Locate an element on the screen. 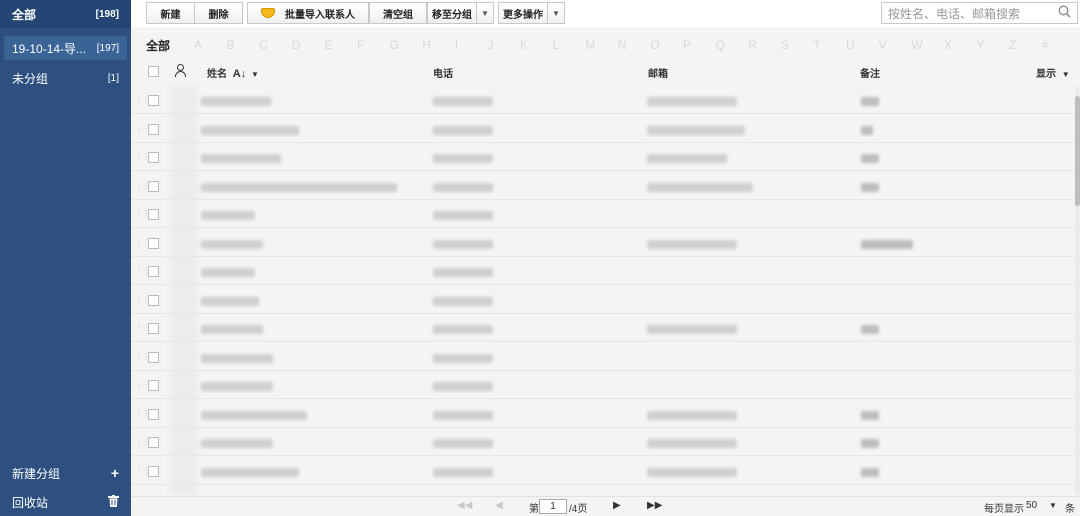 This screenshot has height=516, width=1080. batch-import-button: 批量导入联系人 is located at coordinates (308, 13).